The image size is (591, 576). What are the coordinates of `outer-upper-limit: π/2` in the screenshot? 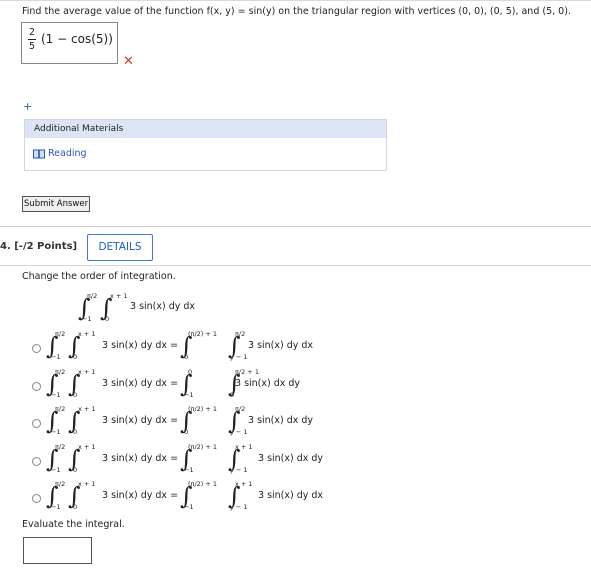 It's located at (92, 296).